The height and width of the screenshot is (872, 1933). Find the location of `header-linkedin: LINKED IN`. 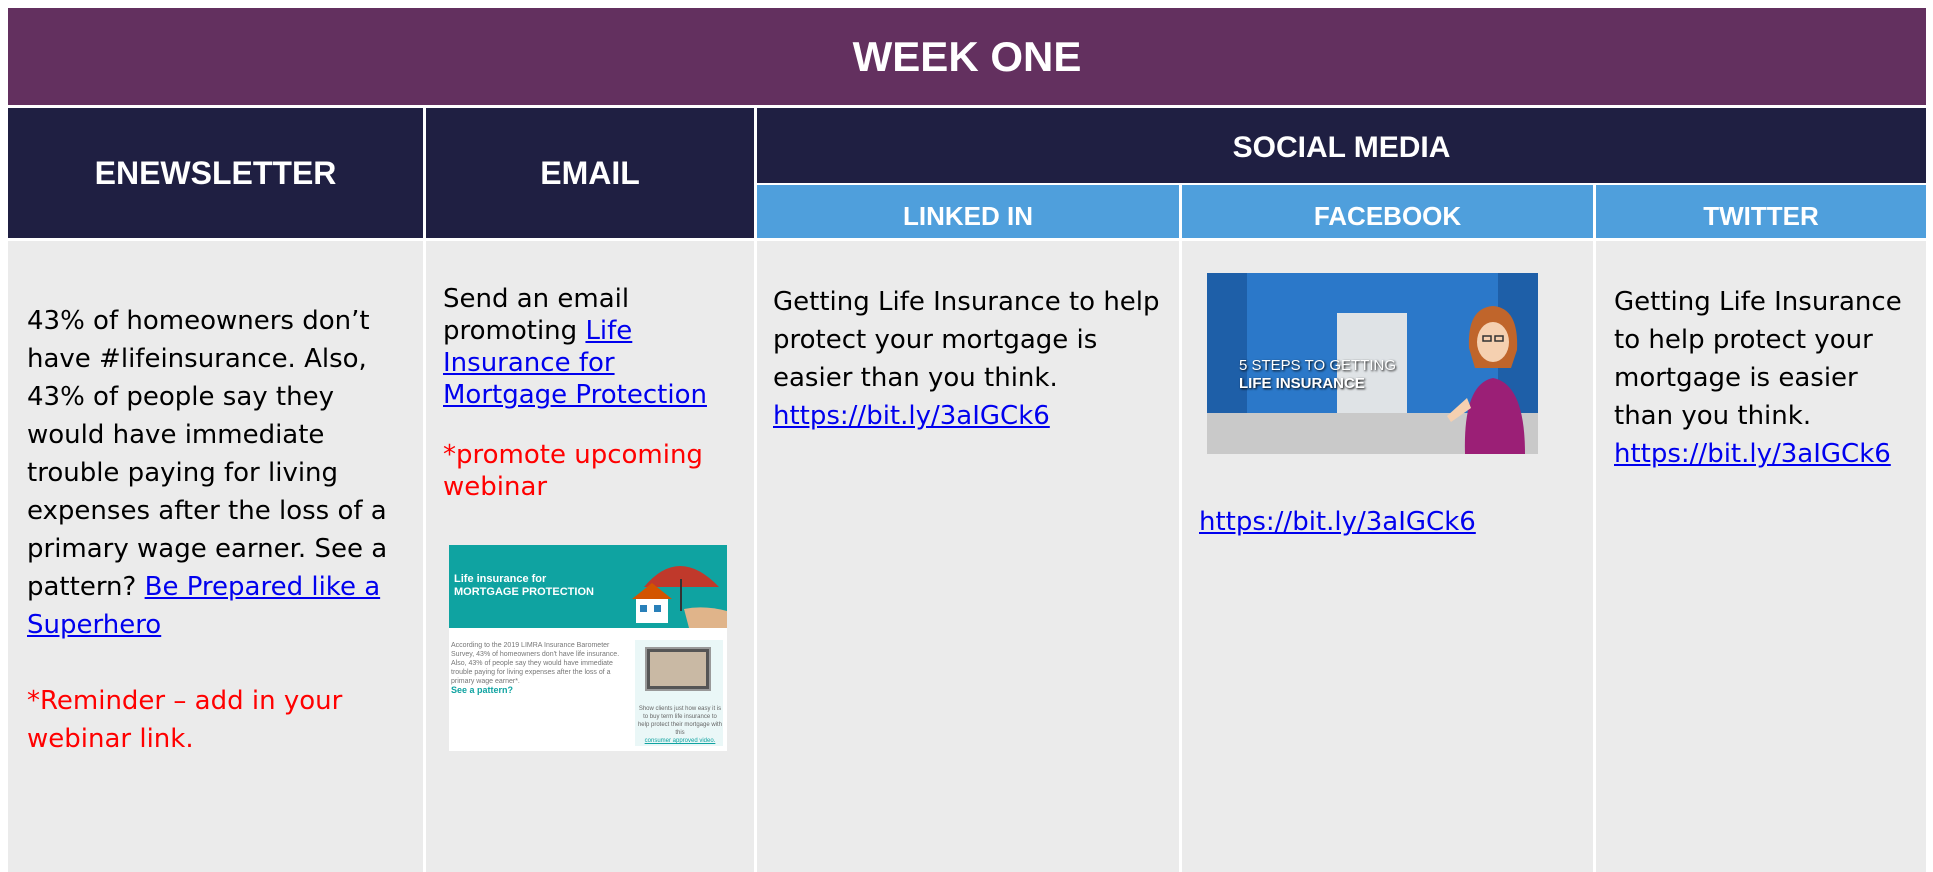

header-linkedin: LINKED IN is located at coordinates (968, 211).